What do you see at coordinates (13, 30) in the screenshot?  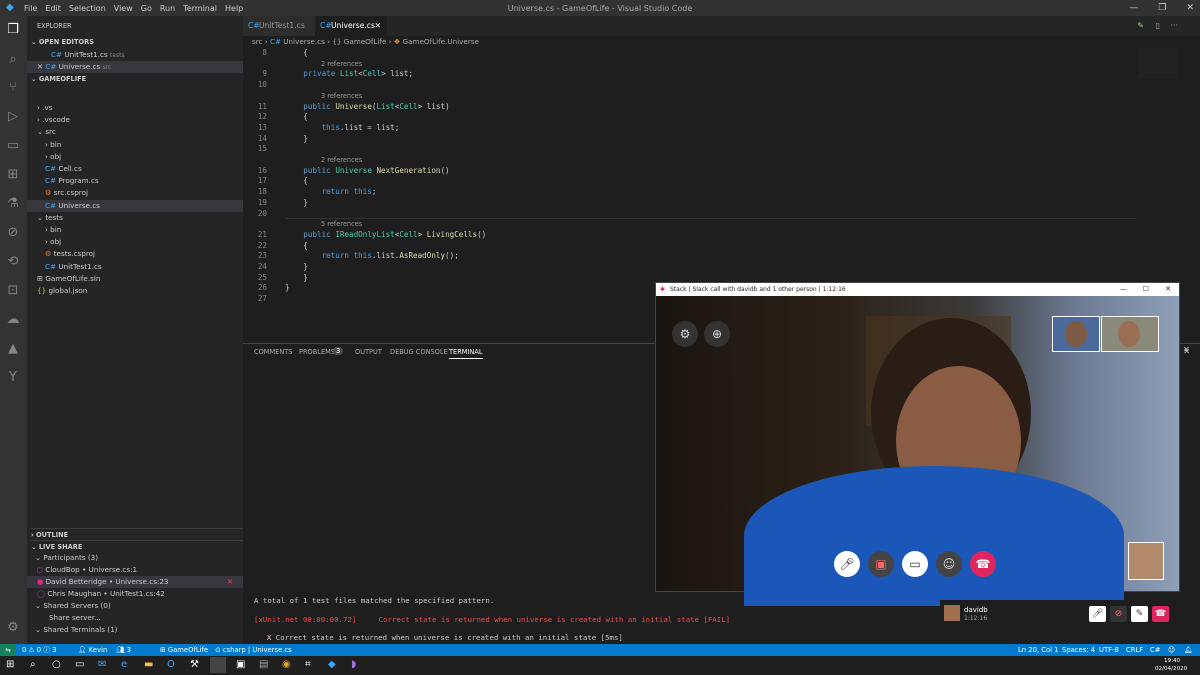 I see `explorer-icon: ❐` at bounding box center [13, 30].